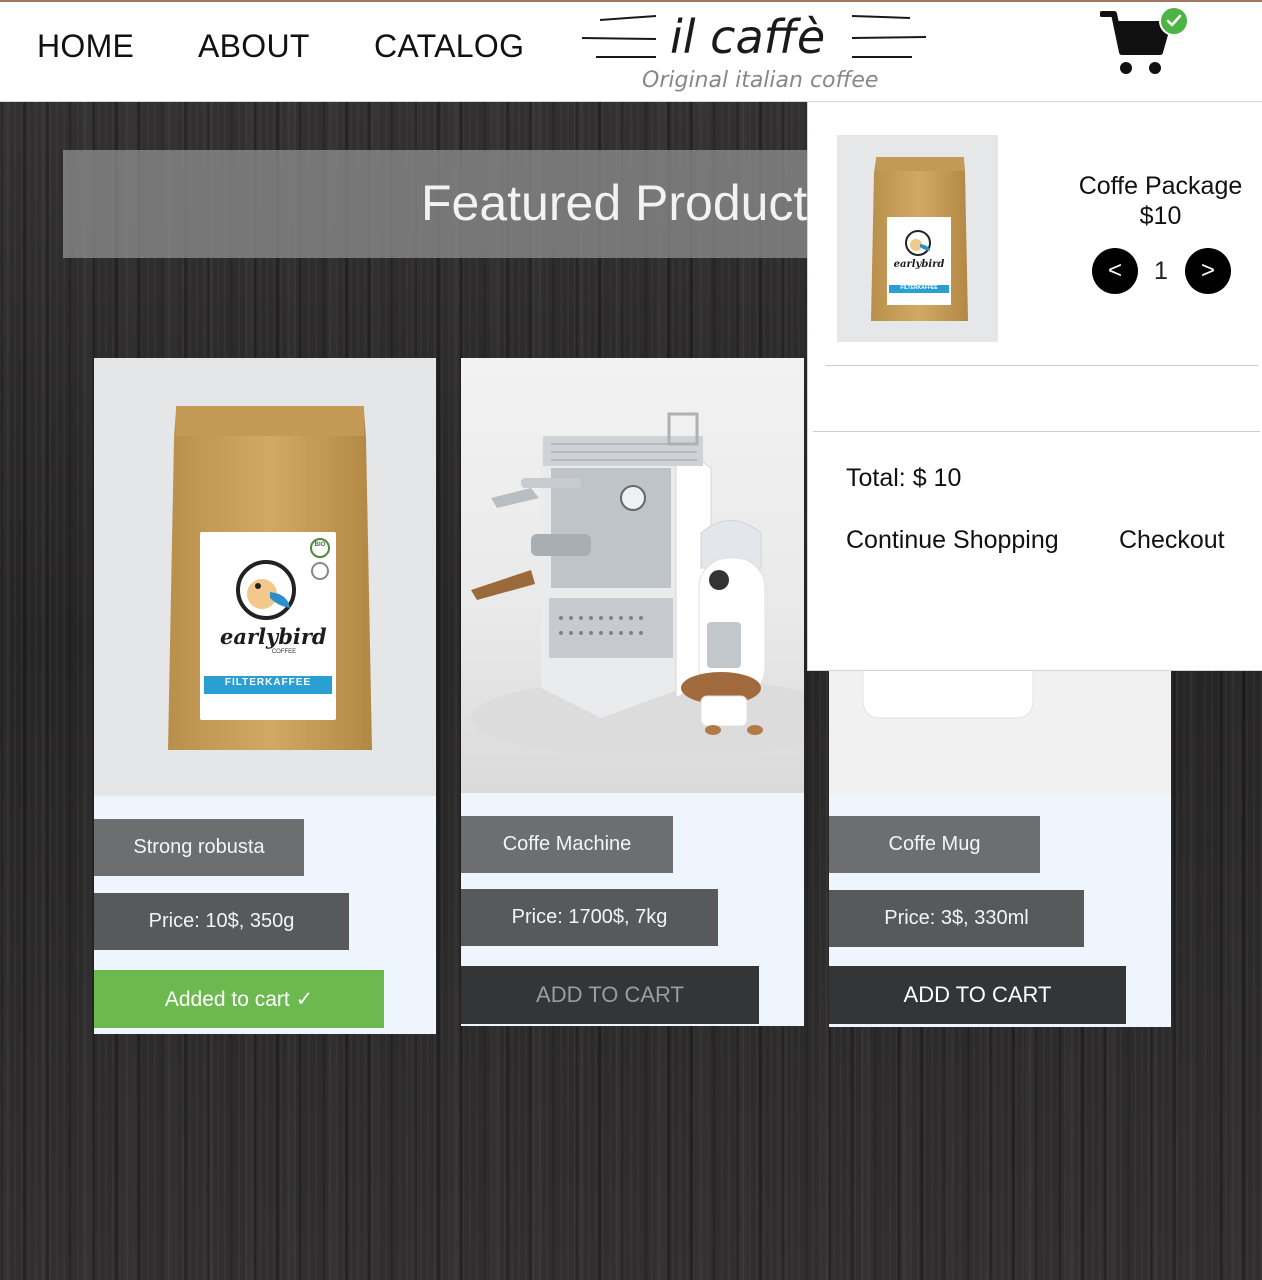 This screenshot has width=1262, height=1280. I want to click on product-name-tag: Coffe Machine, so click(567, 844).